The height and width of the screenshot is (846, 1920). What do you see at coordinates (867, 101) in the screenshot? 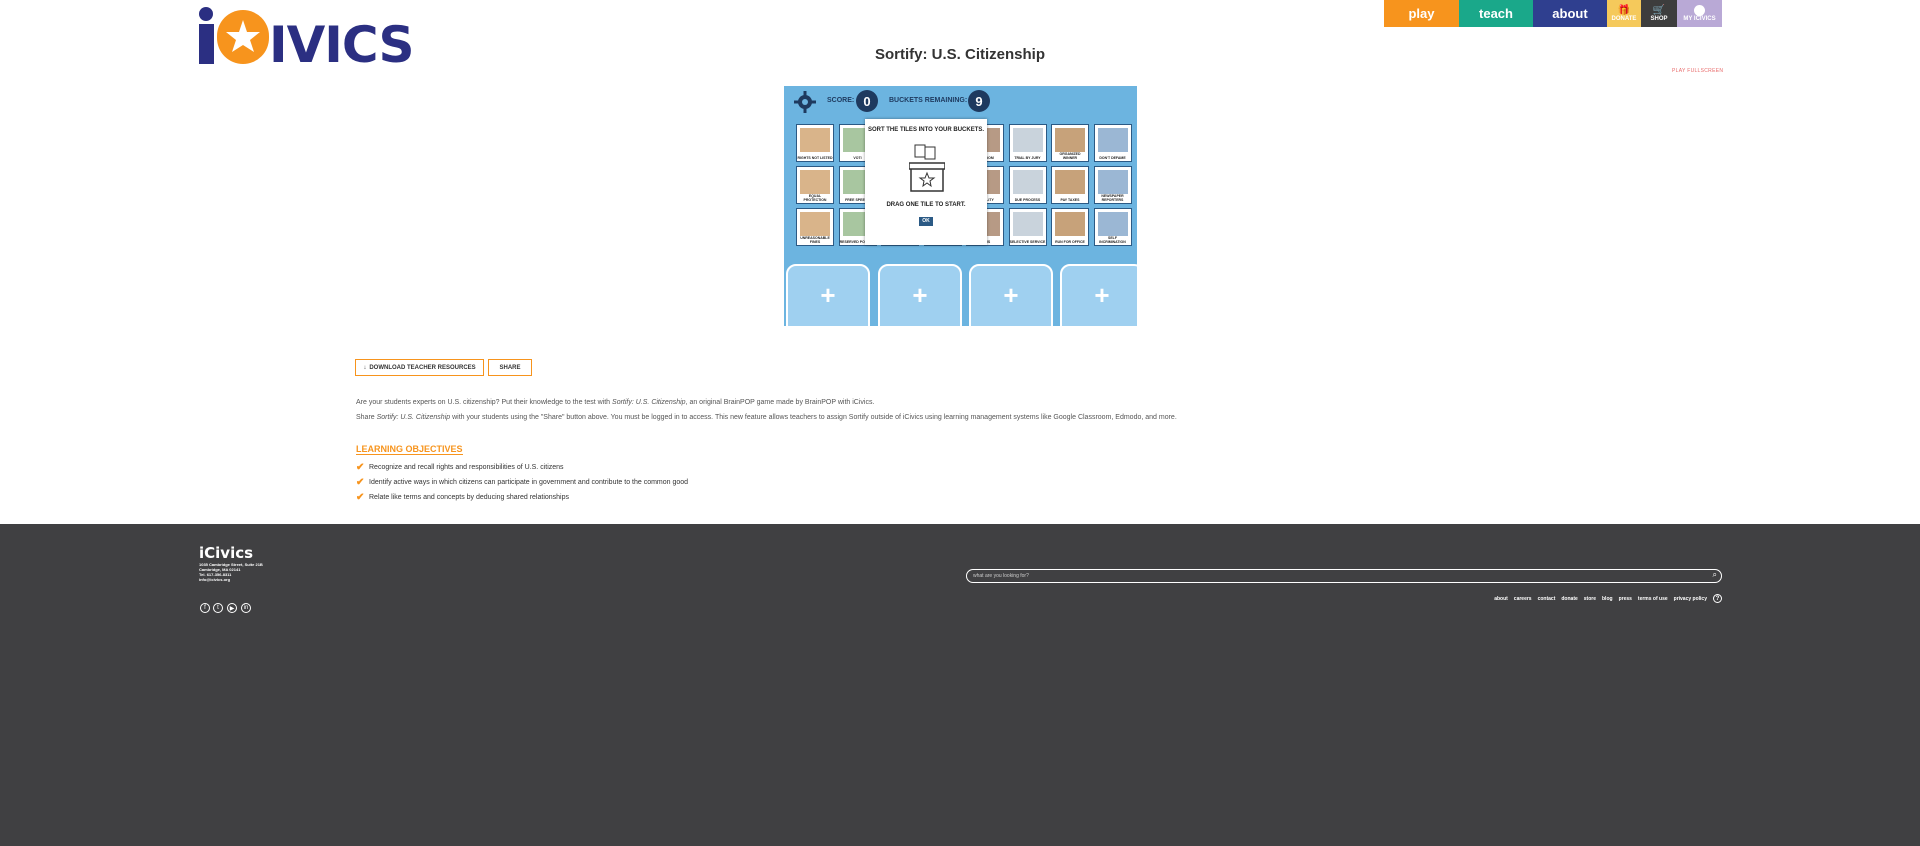
I see `score-value: 0` at bounding box center [867, 101].